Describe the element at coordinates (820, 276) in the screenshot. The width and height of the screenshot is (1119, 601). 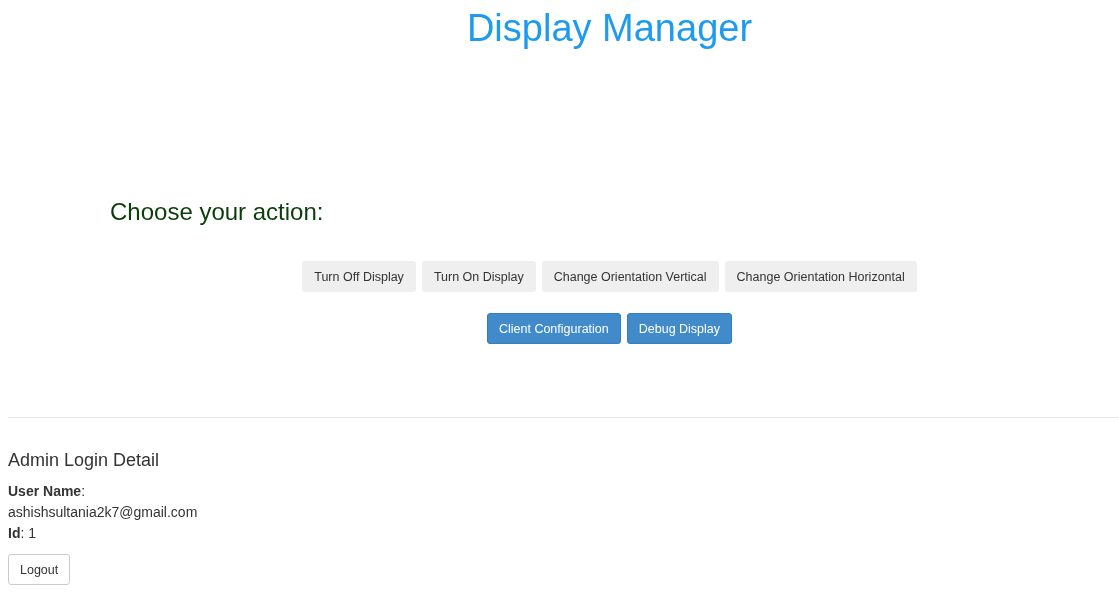
I see `action-button: Change Orientation Horizontal` at that location.